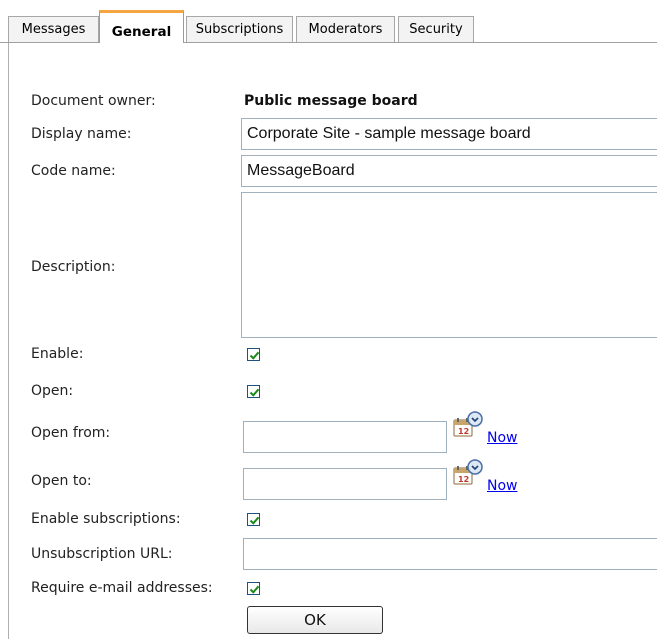  What do you see at coordinates (449, 134) in the screenshot?
I see `display-name-input: Corporate Site - sample message board` at bounding box center [449, 134].